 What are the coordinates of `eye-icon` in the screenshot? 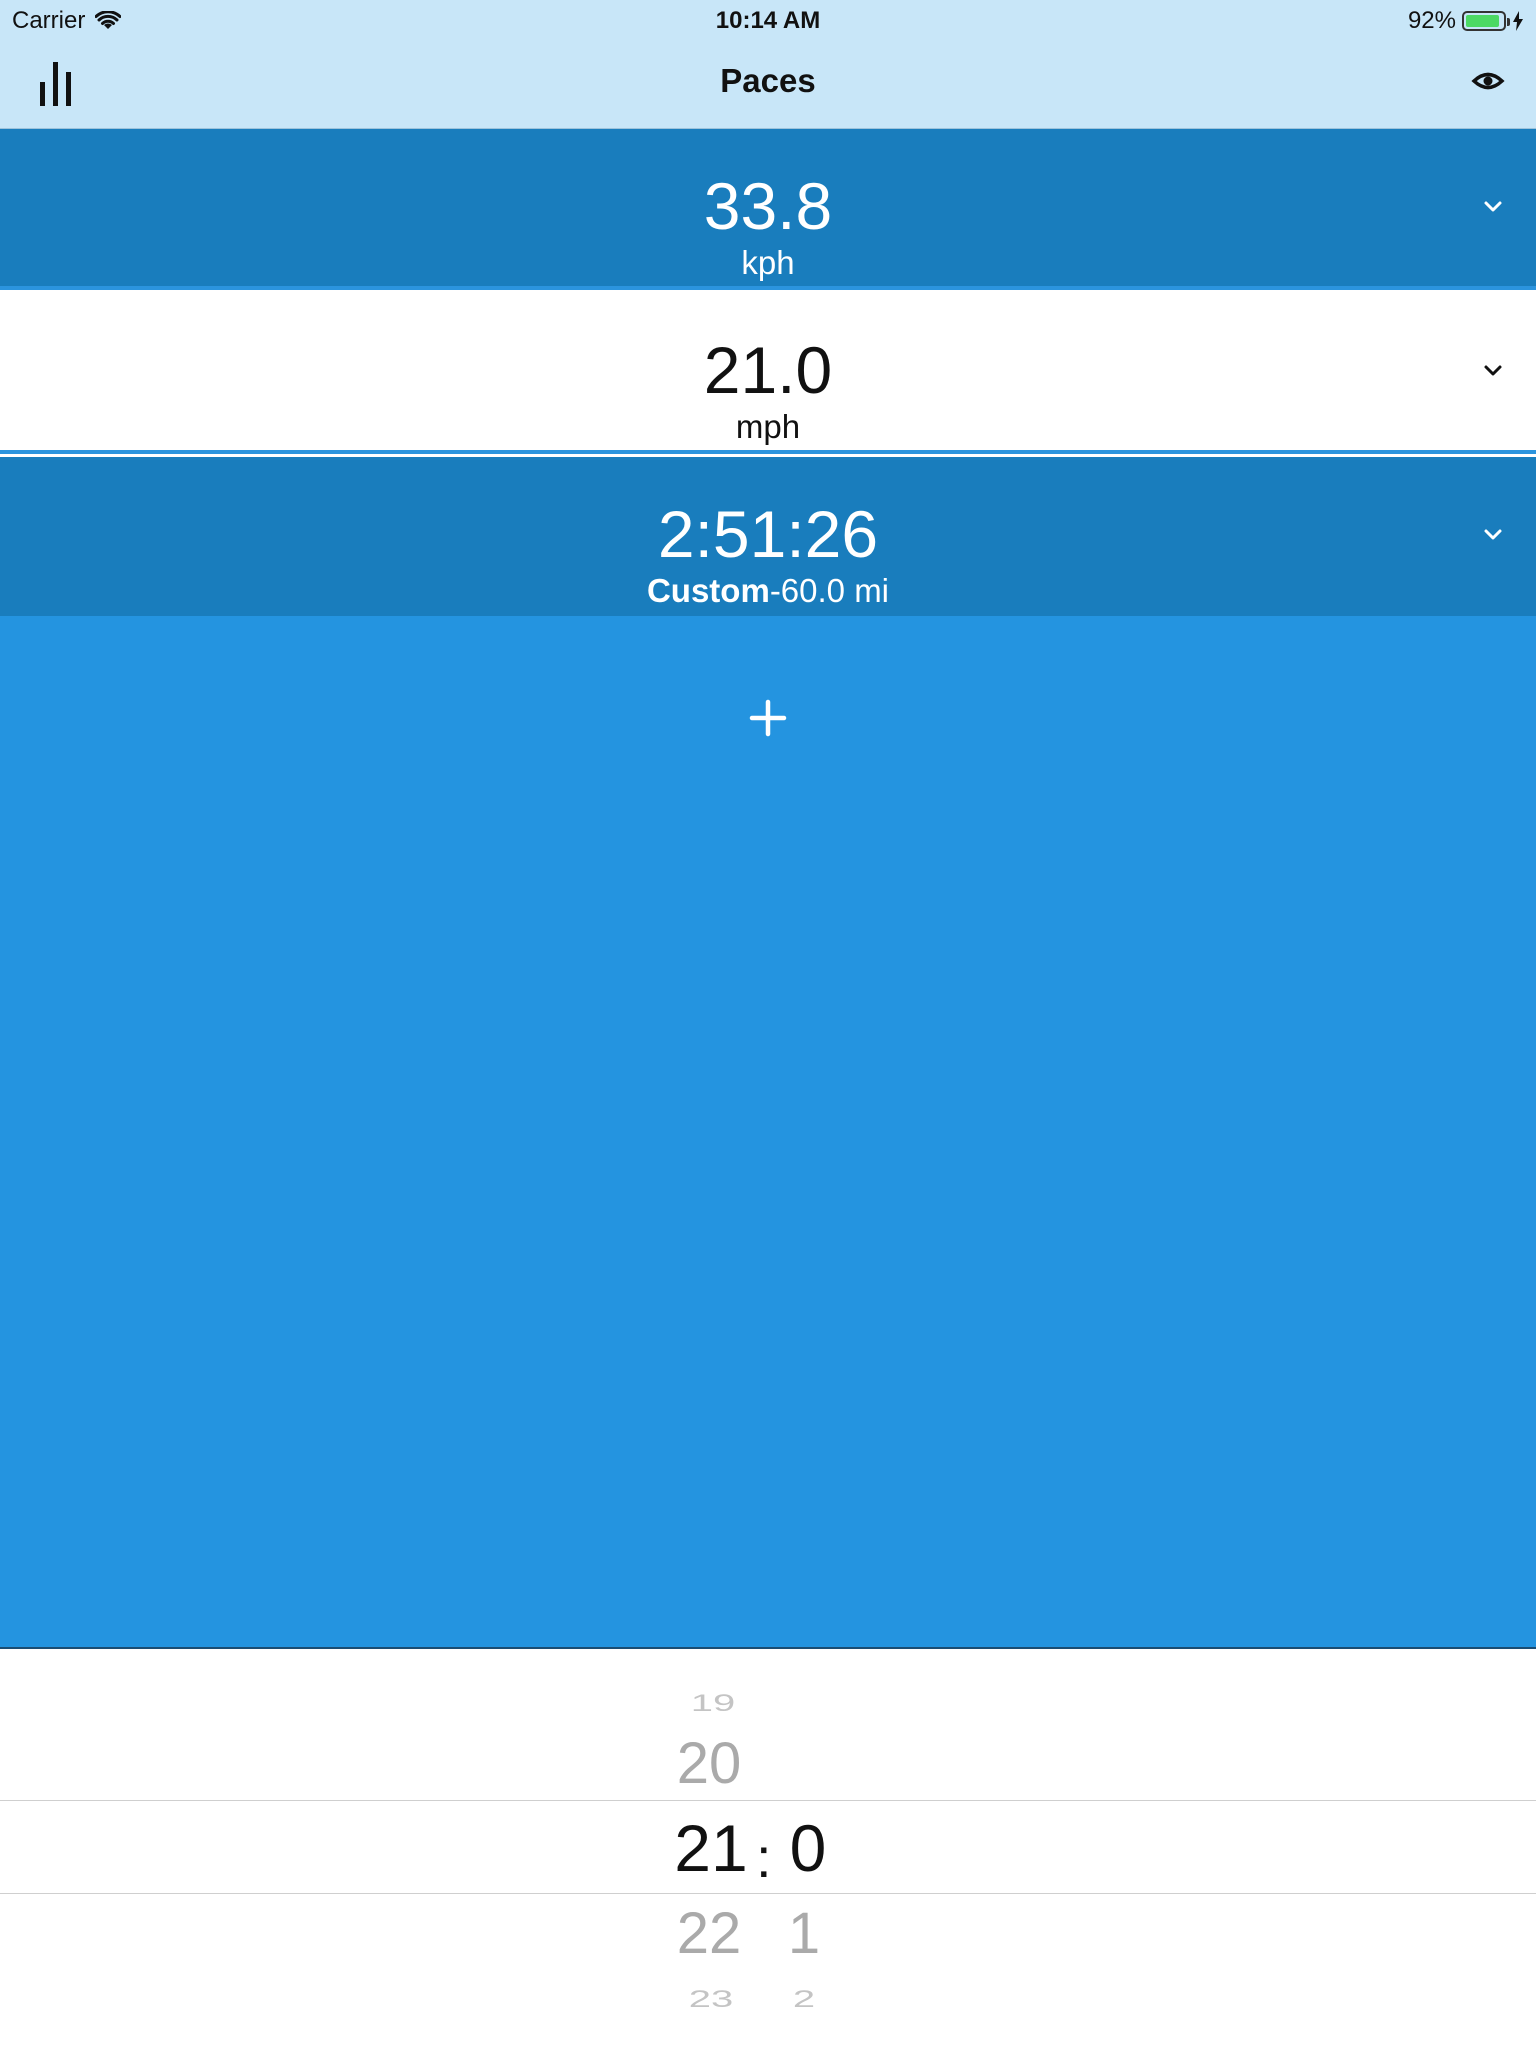 It's located at (1488, 81).